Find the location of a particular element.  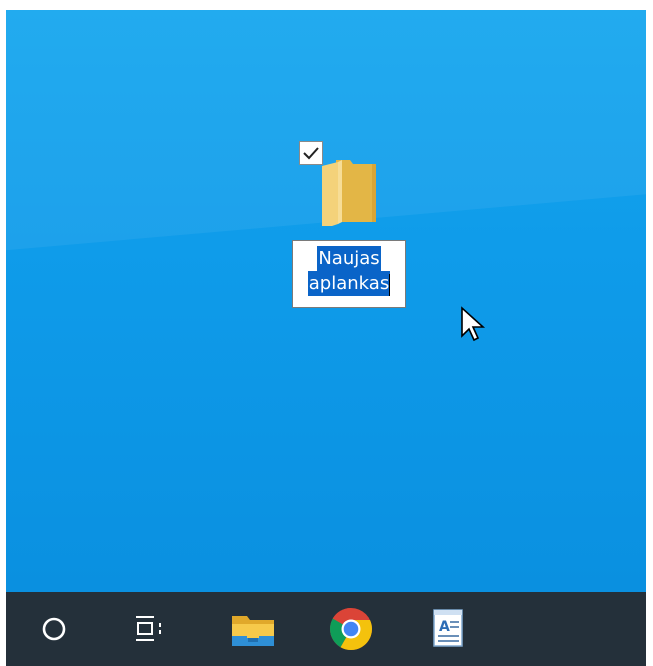

svg-text: A is located at coordinates (444, 627).